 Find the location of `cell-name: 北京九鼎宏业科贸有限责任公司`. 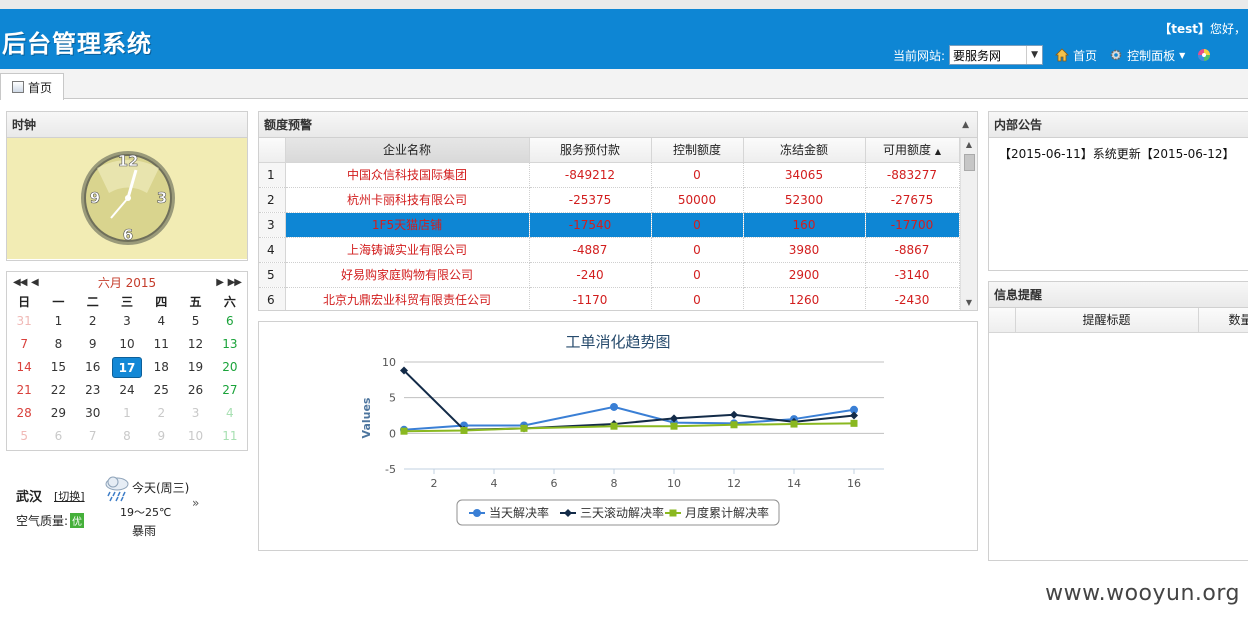

cell-name: 北京九鼎宏业科贸有限责任公司 is located at coordinates (407, 298).